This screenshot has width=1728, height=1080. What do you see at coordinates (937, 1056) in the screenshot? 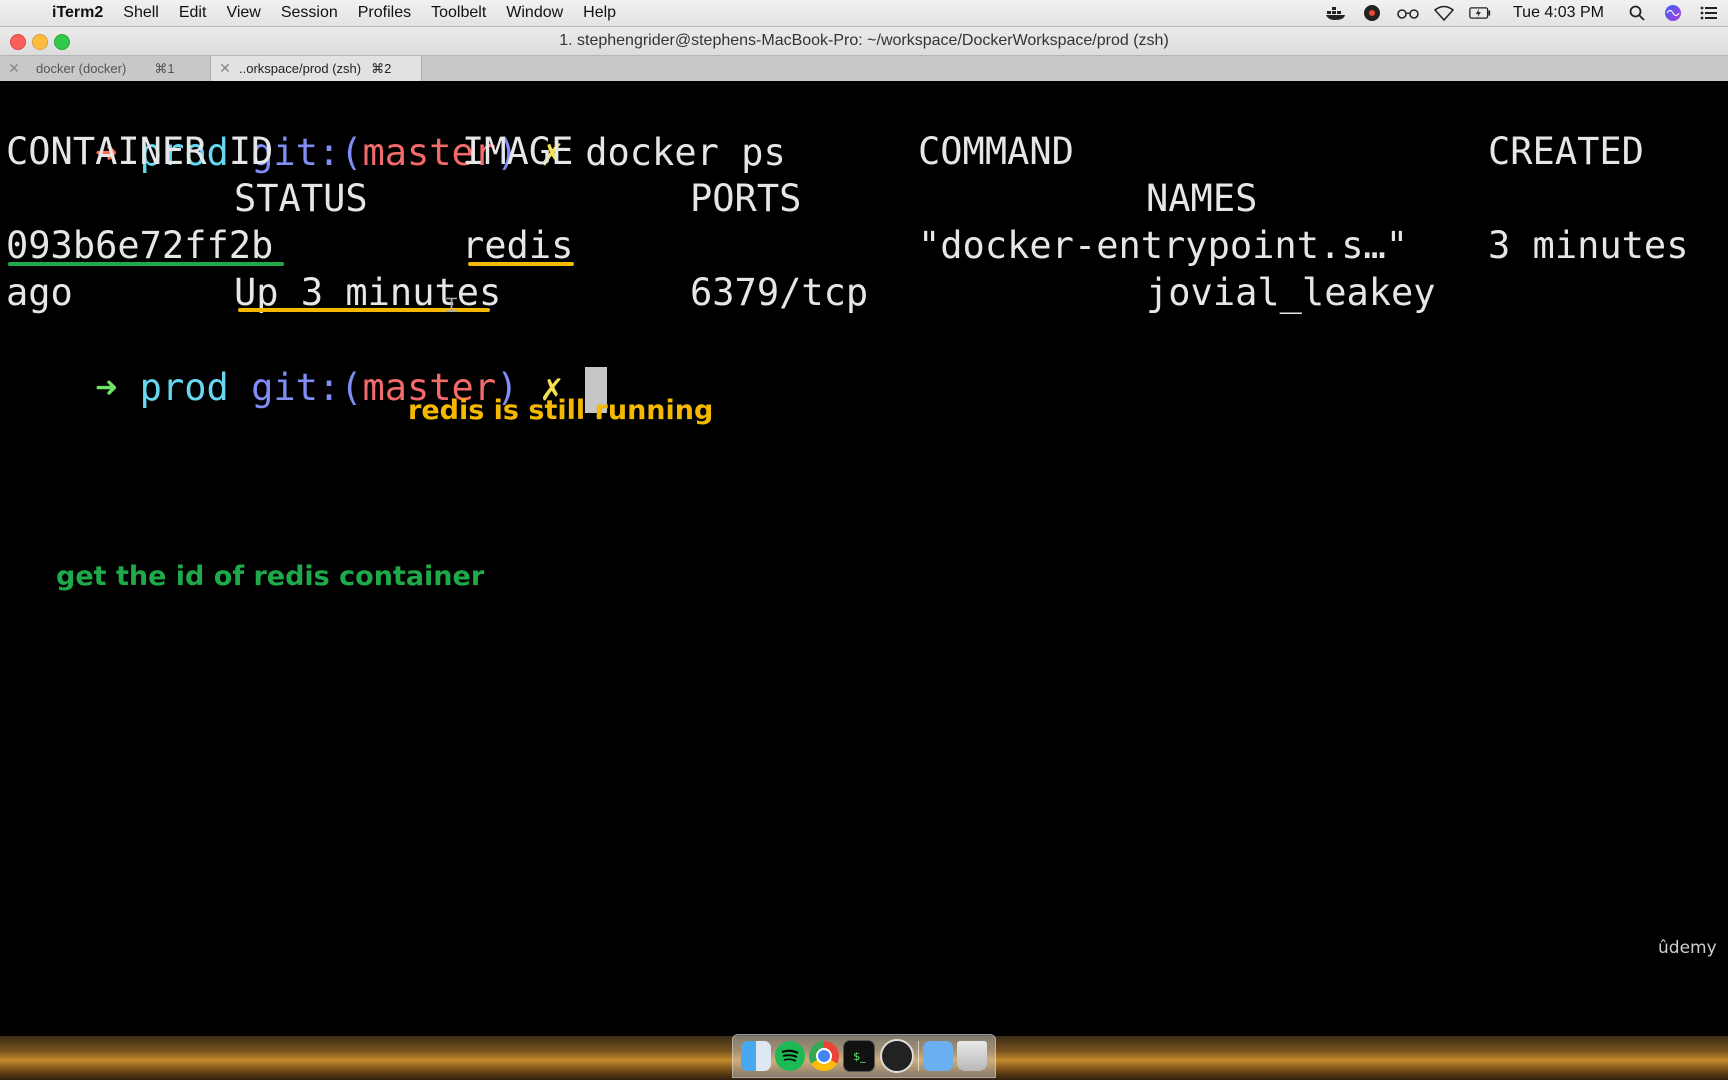
I see `folder-icon` at bounding box center [937, 1056].